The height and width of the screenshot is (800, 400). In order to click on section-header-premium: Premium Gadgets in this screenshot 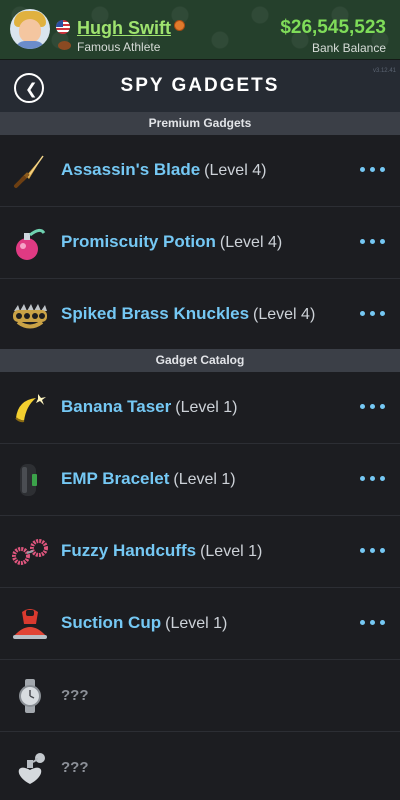, I will do `click(200, 123)`.